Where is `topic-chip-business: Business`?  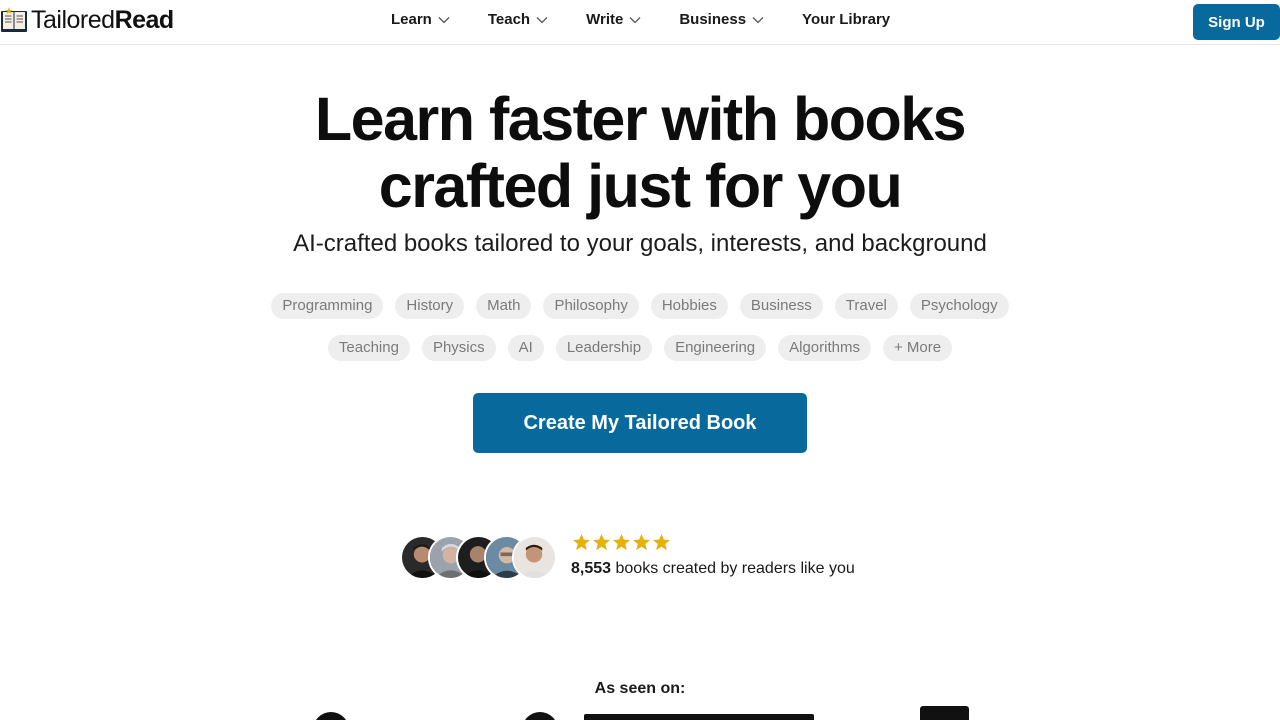 topic-chip-business: Business is located at coordinates (781, 306).